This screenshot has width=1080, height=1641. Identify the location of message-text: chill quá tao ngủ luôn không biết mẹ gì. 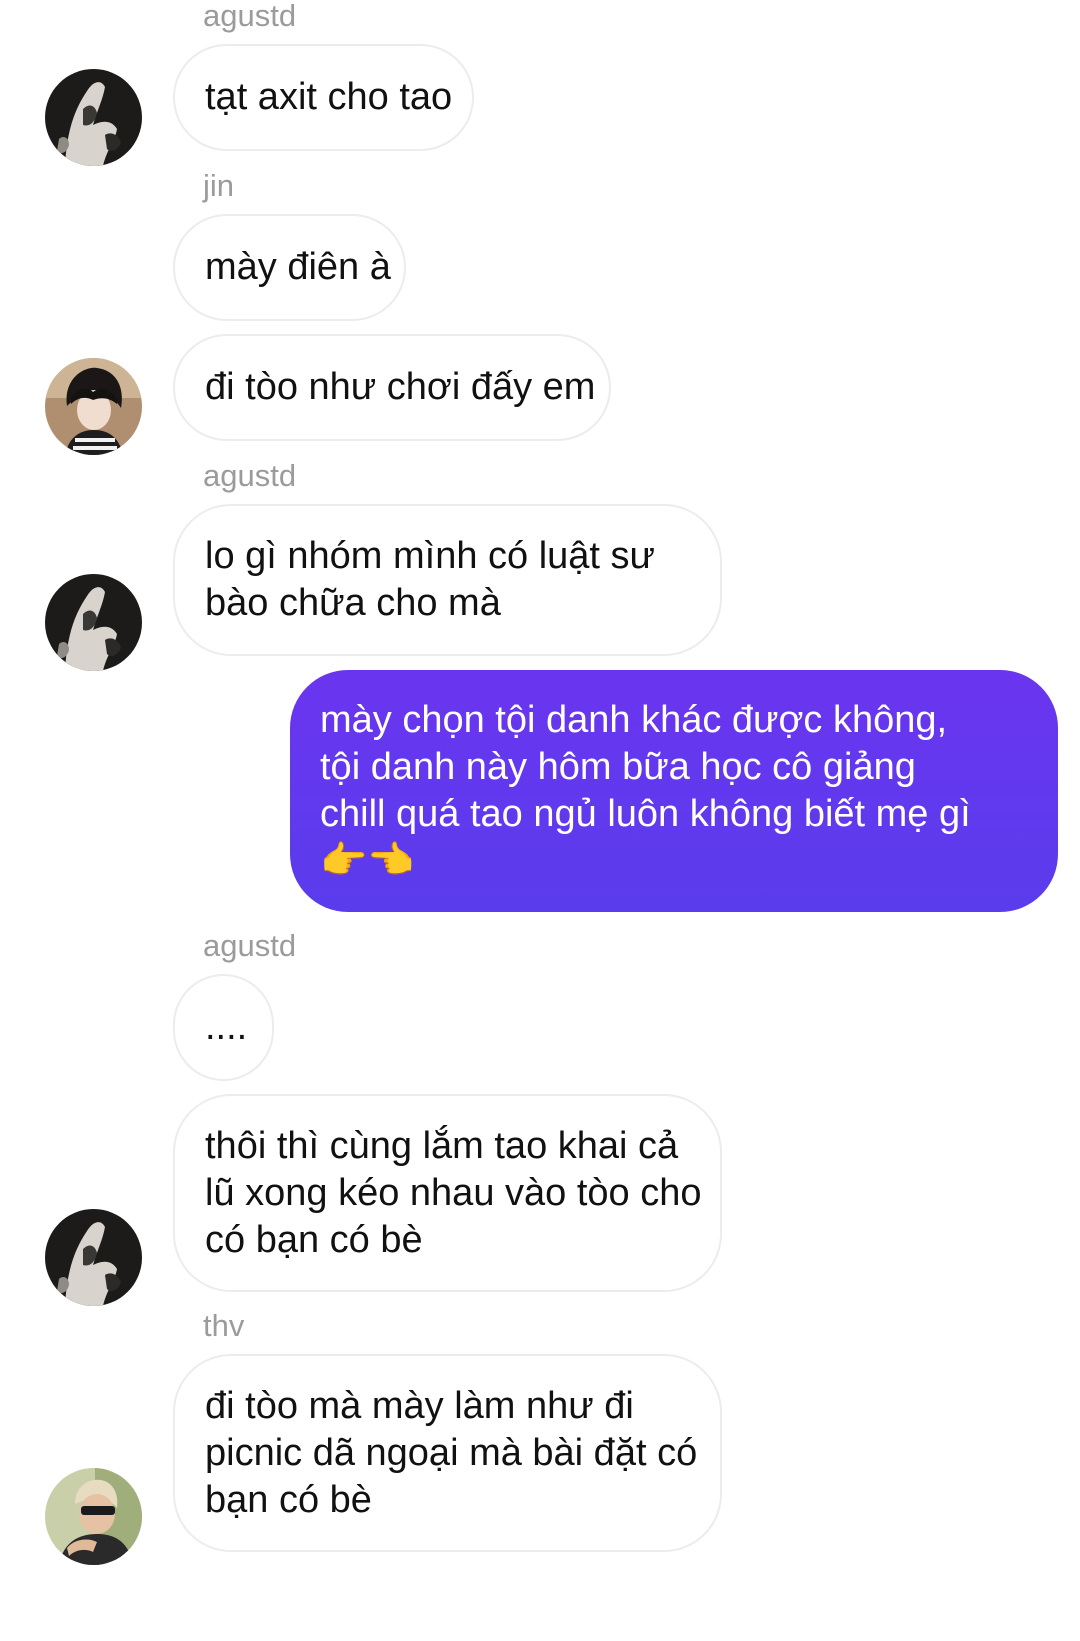
(645, 814).